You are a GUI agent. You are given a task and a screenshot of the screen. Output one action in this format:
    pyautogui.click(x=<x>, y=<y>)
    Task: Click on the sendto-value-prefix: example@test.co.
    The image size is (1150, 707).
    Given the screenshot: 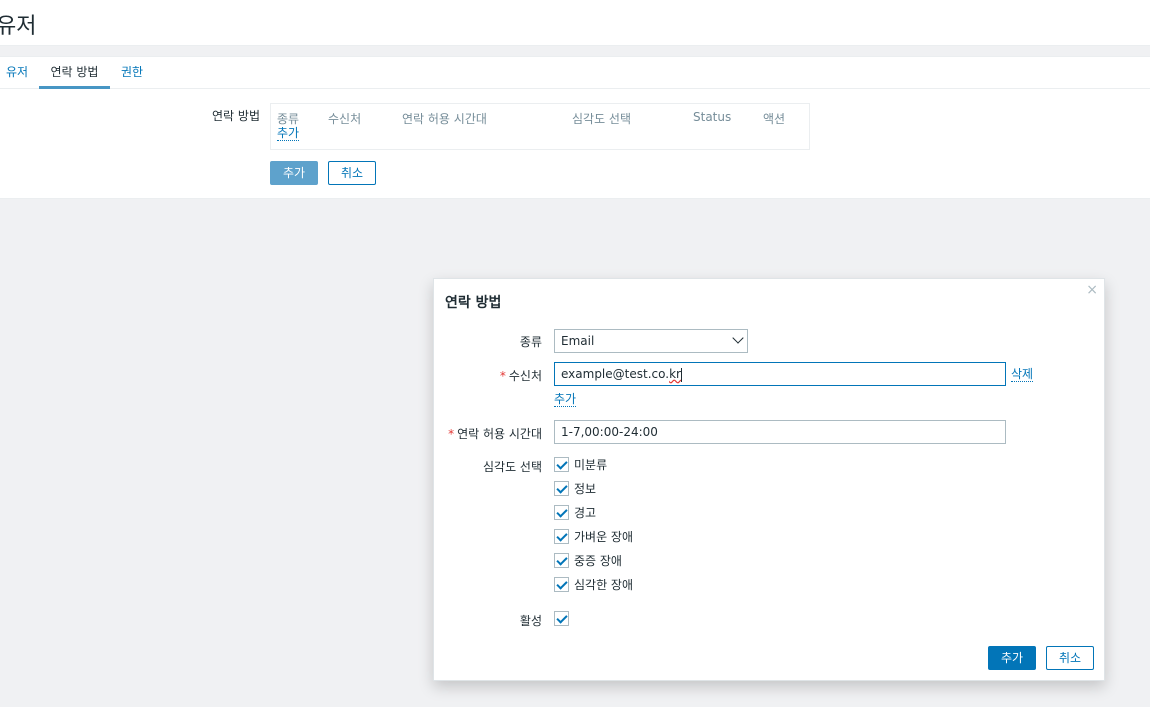 What is the action you would take?
    pyautogui.click(x=615, y=374)
    